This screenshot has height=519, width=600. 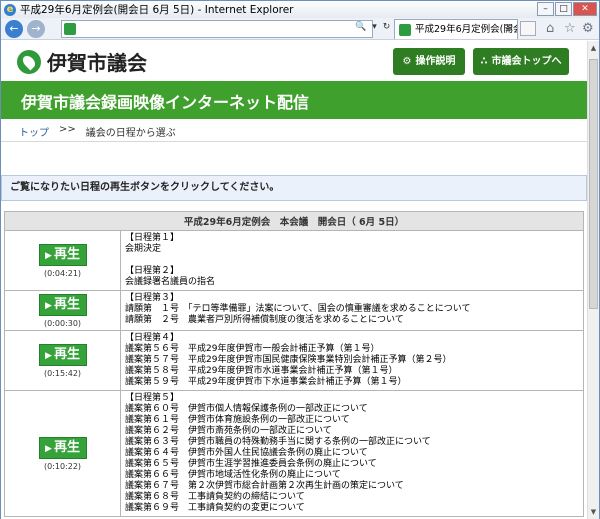 What do you see at coordinates (484, 61) in the screenshot?
I see `sitemap-icon: ∴` at bounding box center [484, 61].